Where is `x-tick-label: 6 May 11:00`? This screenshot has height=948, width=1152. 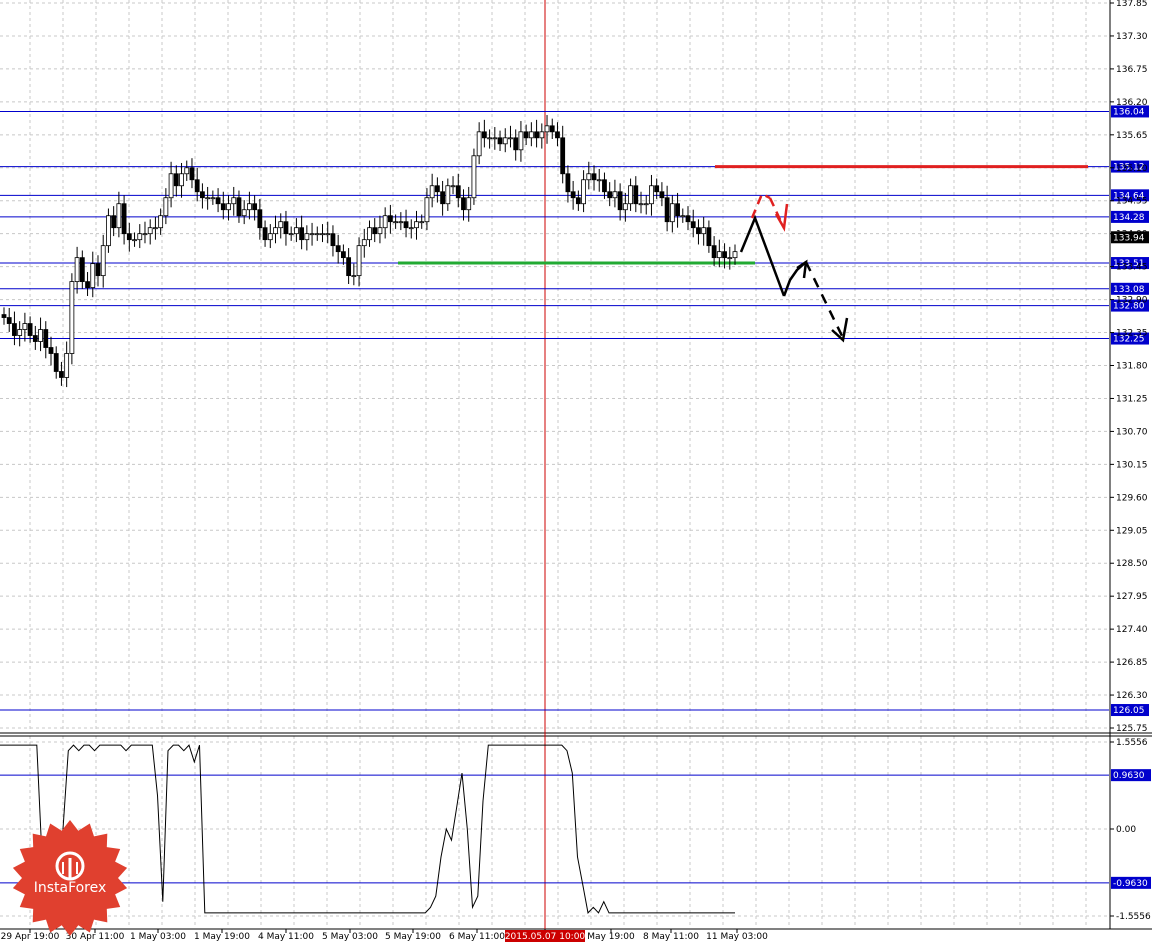 x-tick-label: 6 May 11:00 is located at coordinates (477, 937).